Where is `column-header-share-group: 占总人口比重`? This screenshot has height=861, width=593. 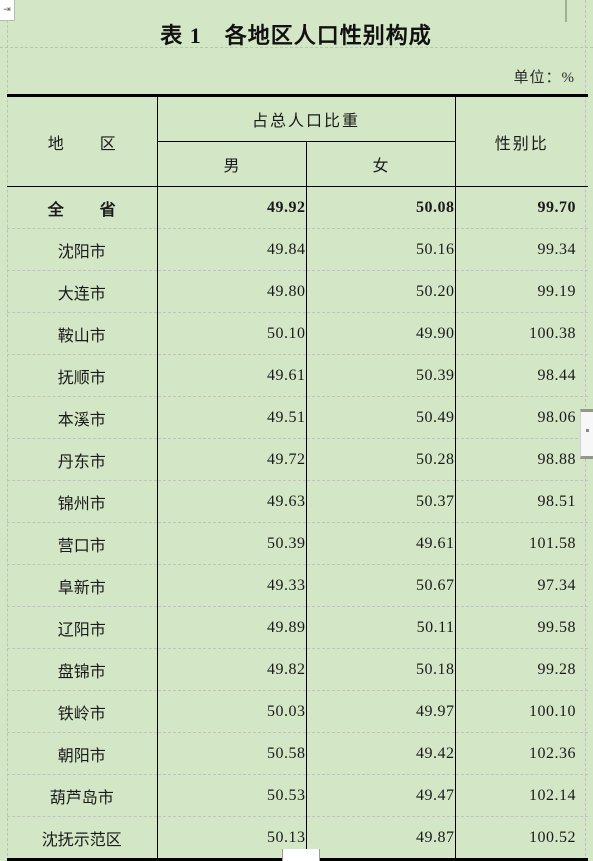 column-header-share-group: 占总人口比重 is located at coordinates (306, 119).